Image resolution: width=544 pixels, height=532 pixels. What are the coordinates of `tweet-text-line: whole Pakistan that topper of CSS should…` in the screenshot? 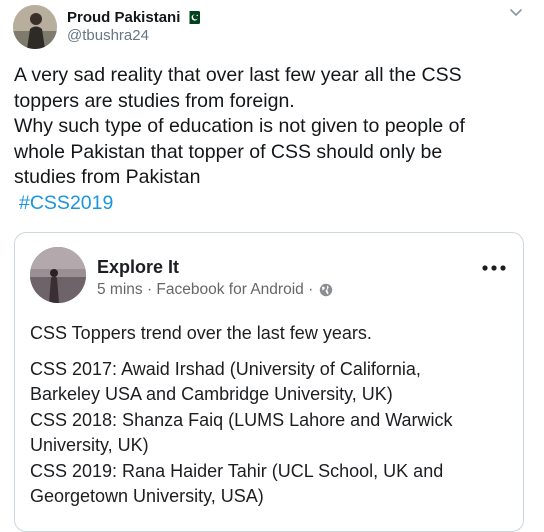 It's located at (228, 151).